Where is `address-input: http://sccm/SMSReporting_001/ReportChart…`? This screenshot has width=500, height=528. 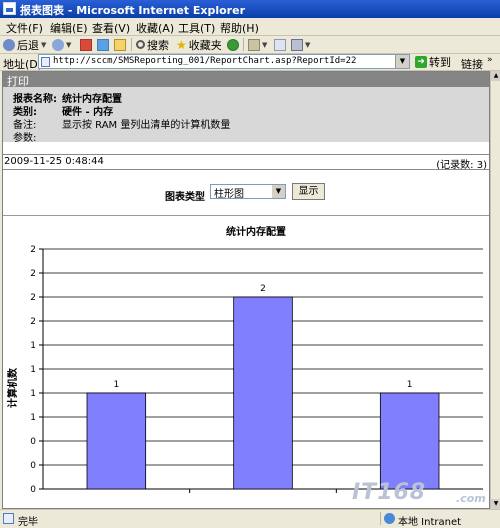
address-input: http://sccm/SMSReporting_001/ReportChart… is located at coordinates (224, 61).